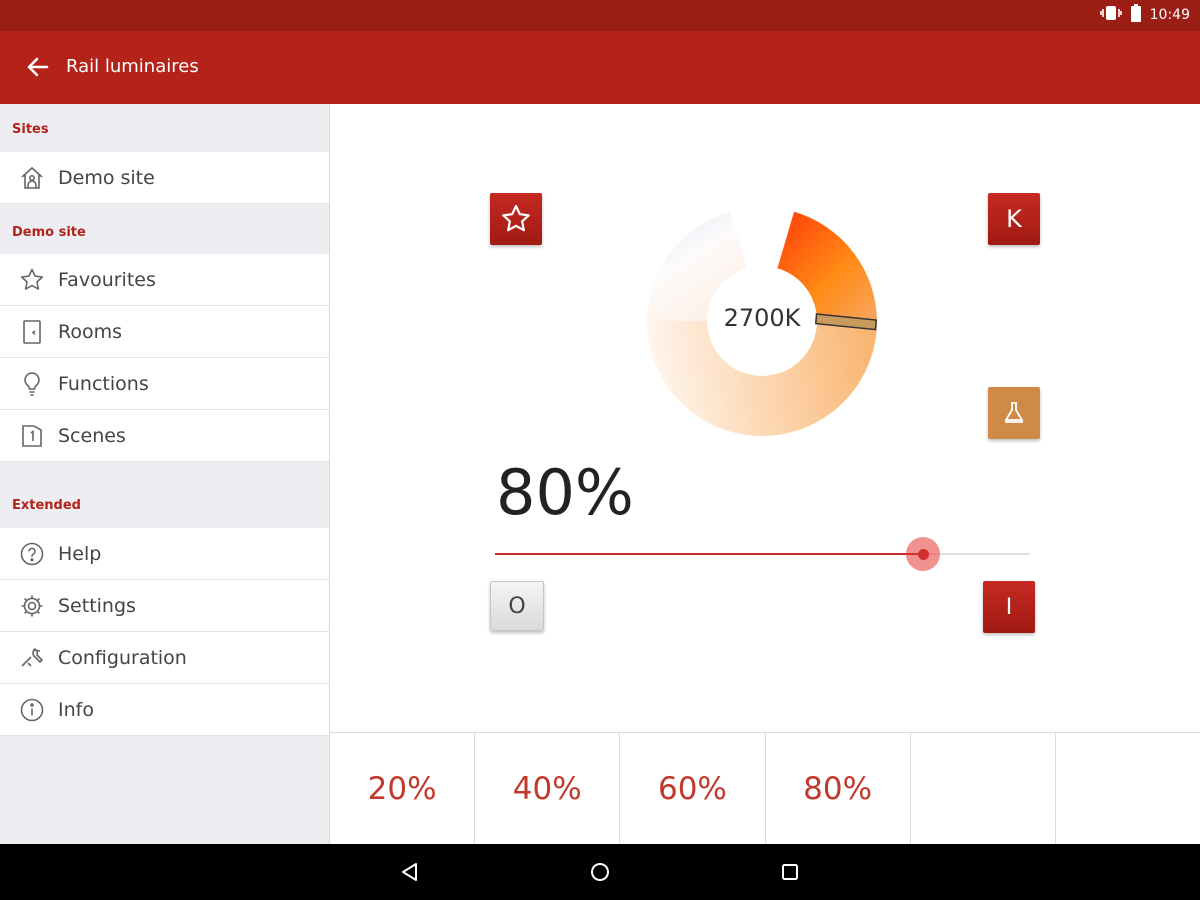  What do you see at coordinates (32, 436) in the screenshot?
I see `scene-icon` at bounding box center [32, 436].